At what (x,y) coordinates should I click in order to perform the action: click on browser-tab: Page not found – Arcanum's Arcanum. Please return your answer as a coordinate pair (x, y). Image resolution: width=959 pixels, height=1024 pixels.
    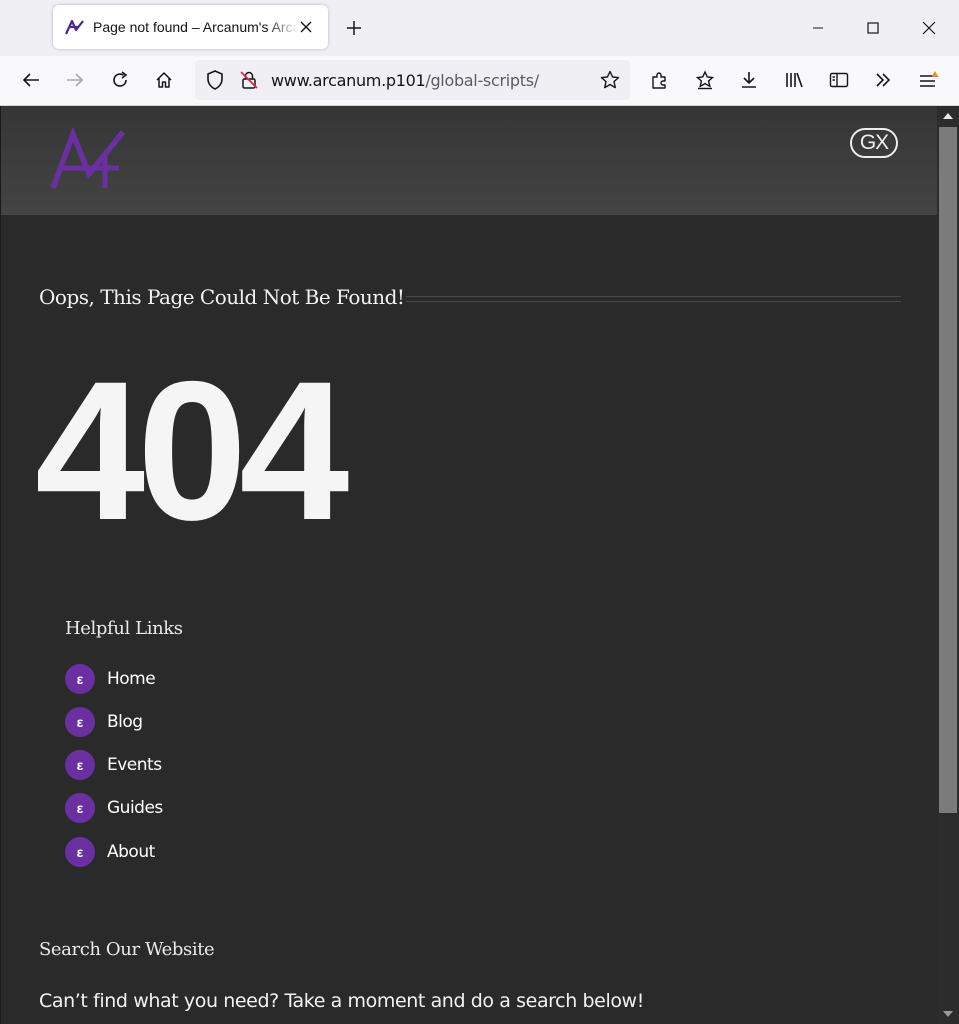
    Looking at the image, I should click on (190, 27).